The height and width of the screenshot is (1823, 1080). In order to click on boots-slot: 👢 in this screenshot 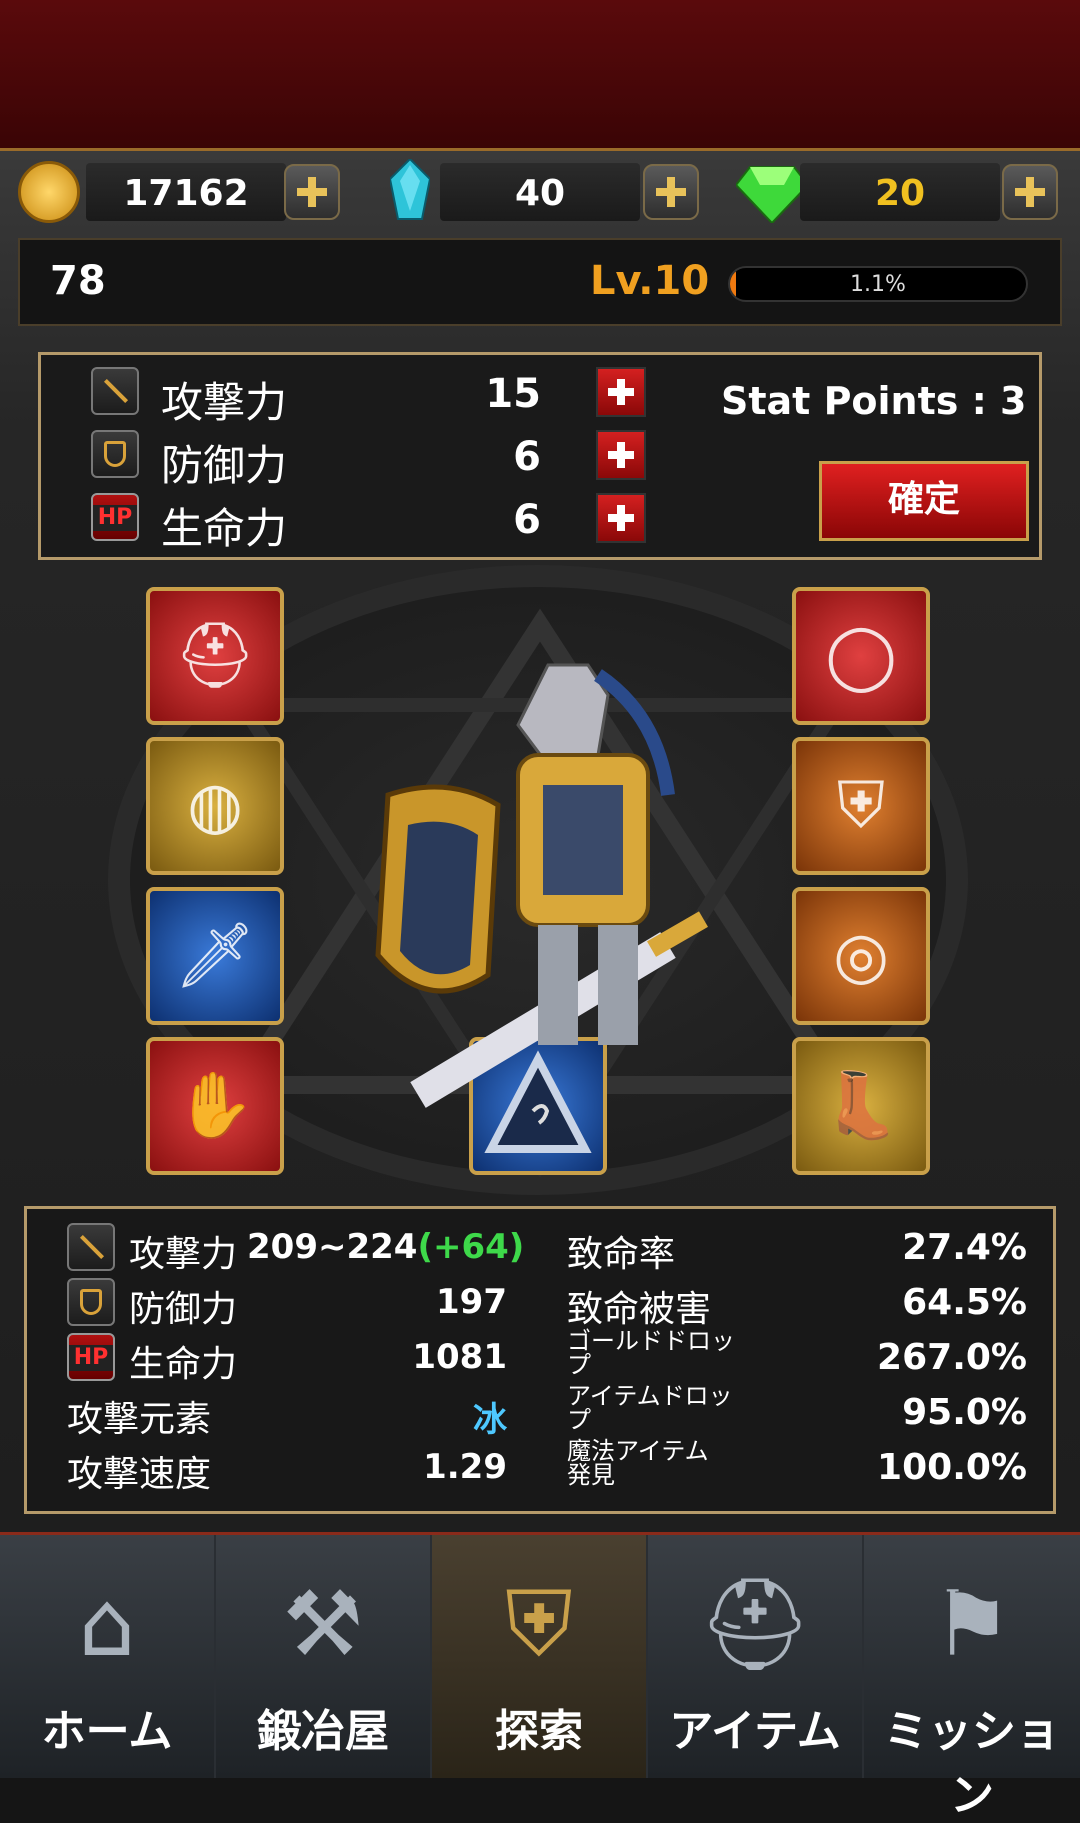, I will do `click(861, 1106)`.